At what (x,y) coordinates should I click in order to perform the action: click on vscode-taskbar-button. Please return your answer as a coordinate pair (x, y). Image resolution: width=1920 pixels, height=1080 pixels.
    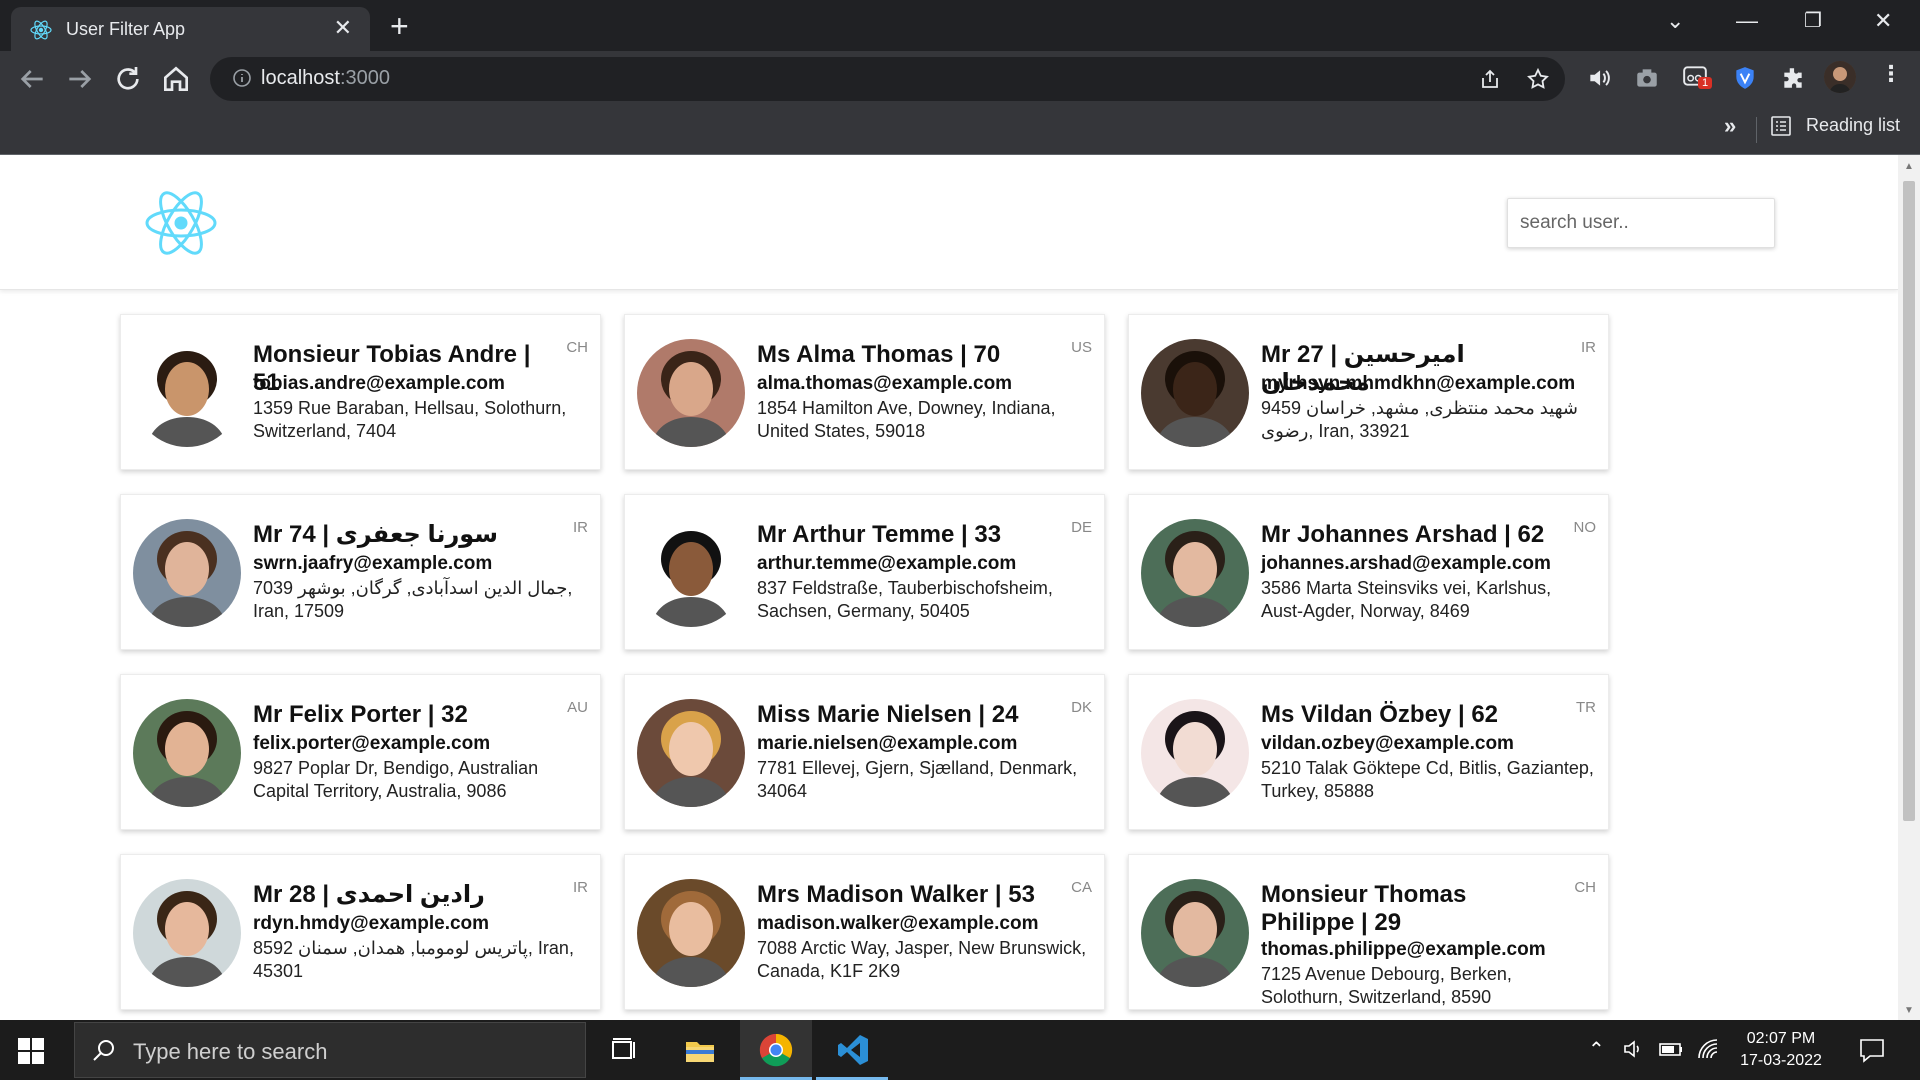
    Looking at the image, I should click on (852, 1050).